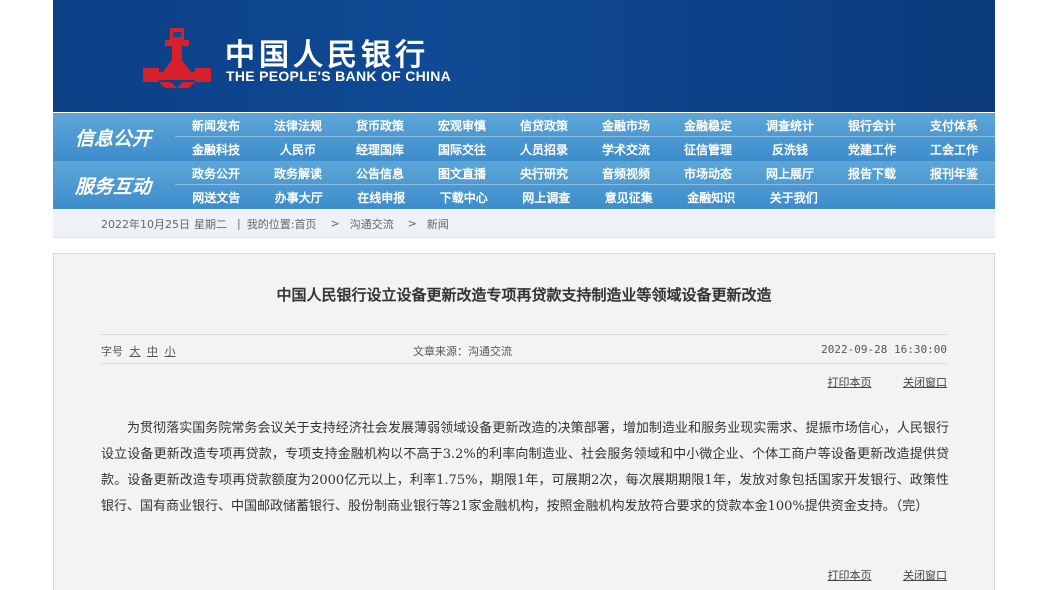  Describe the element at coordinates (544, 149) in the screenshot. I see `nav-item: 人员招录` at that location.